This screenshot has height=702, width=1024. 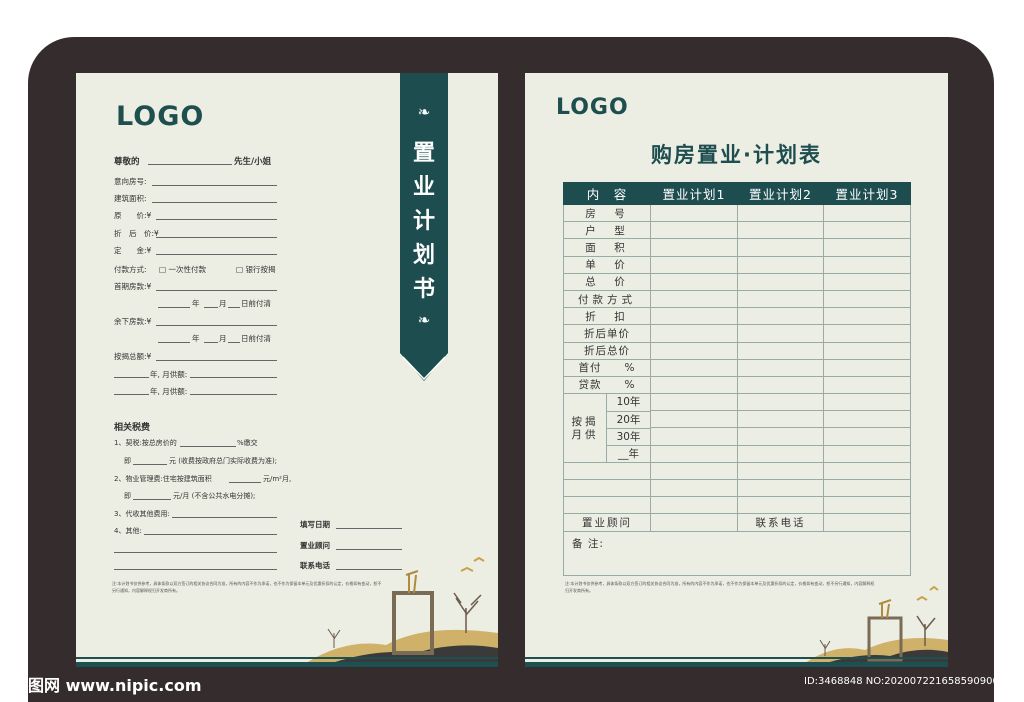 I want to click on landscape-decoration-right, so click(x=876, y=626).